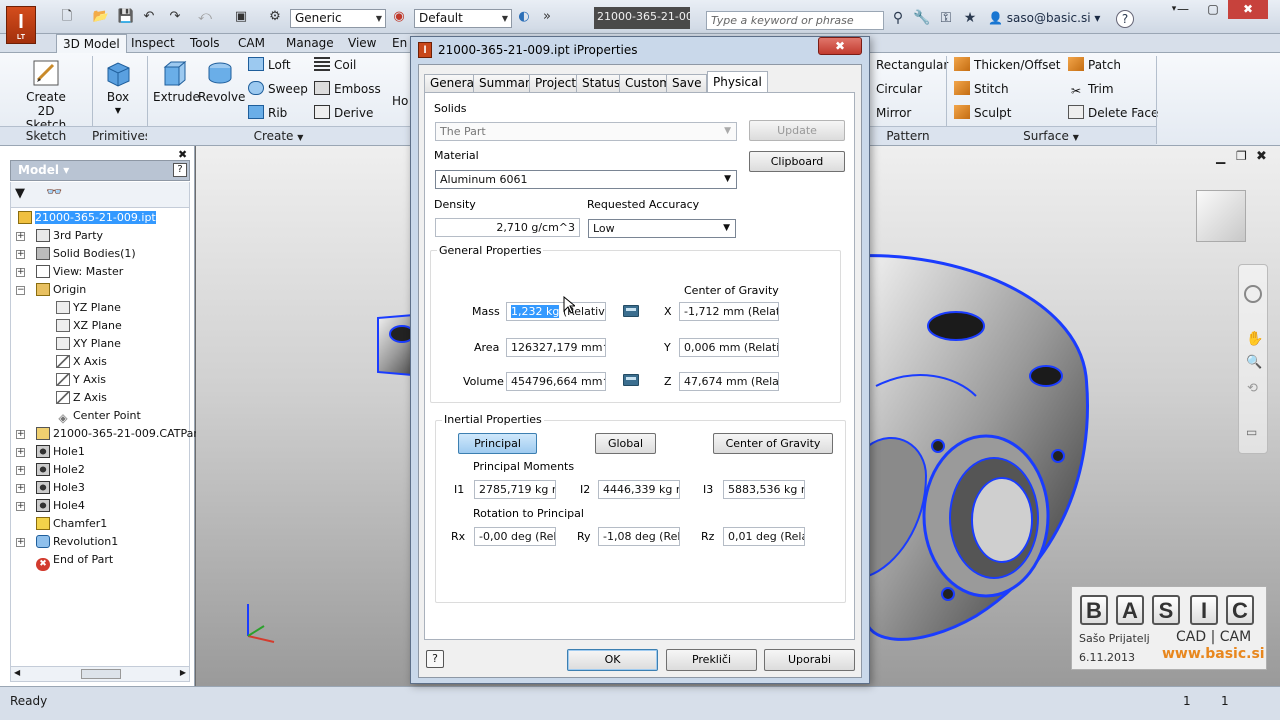 Image resolution: width=1280 pixels, height=720 pixels. Describe the element at coordinates (946, 19) in the screenshot. I see `key-icon: ⚿` at that location.